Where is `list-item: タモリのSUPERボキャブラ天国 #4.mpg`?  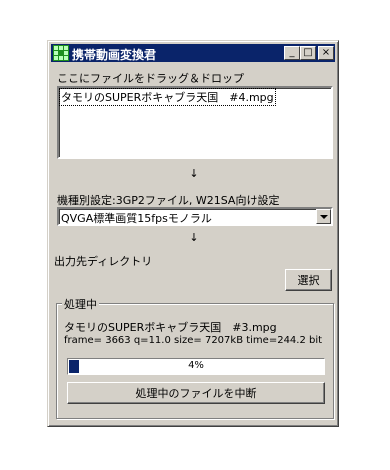 list-item: タモリのSUPERボキャブラ天国 #4.mpg is located at coordinates (167, 97).